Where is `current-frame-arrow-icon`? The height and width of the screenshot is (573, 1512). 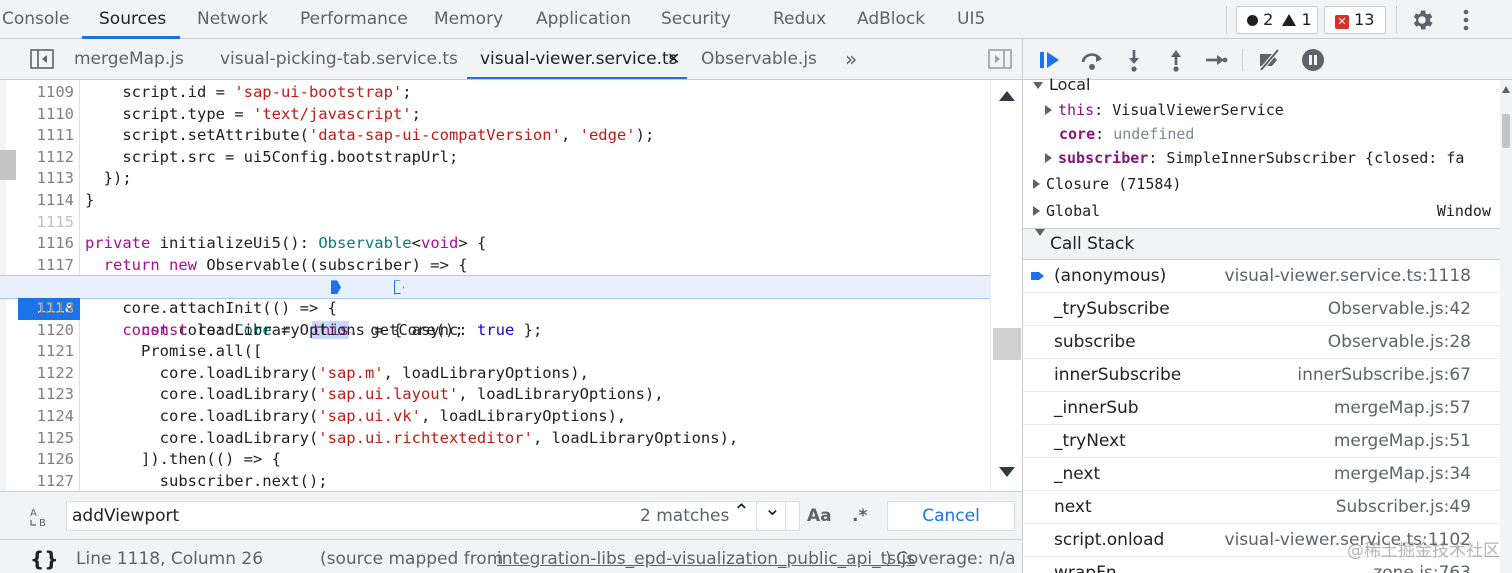
current-frame-arrow-icon is located at coordinates (1037, 276).